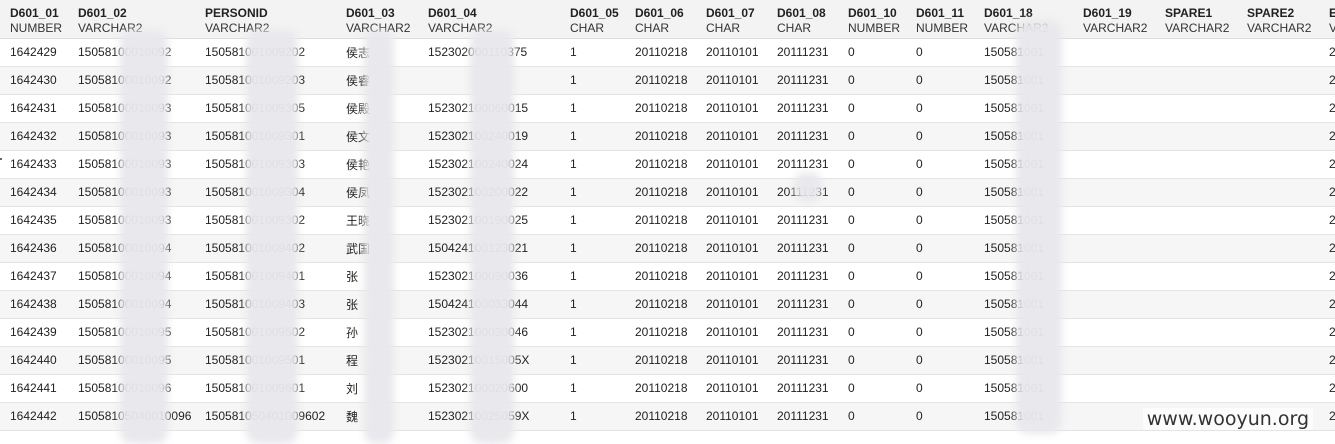 This screenshot has height=444, width=1335. What do you see at coordinates (1114, 19) in the screenshot?
I see `column-header-d601_19: D601_19 VARCHAR2` at bounding box center [1114, 19].